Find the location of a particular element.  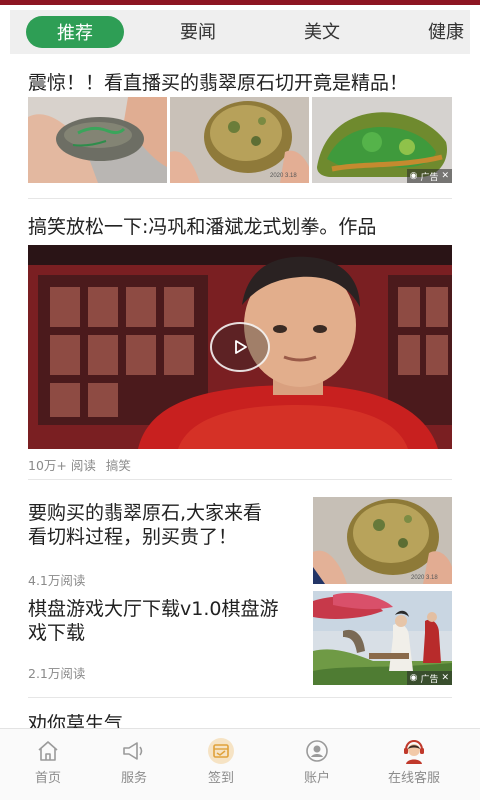

feed-item-3-views: 4.1万阅读 is located at coordinates (57, 580).